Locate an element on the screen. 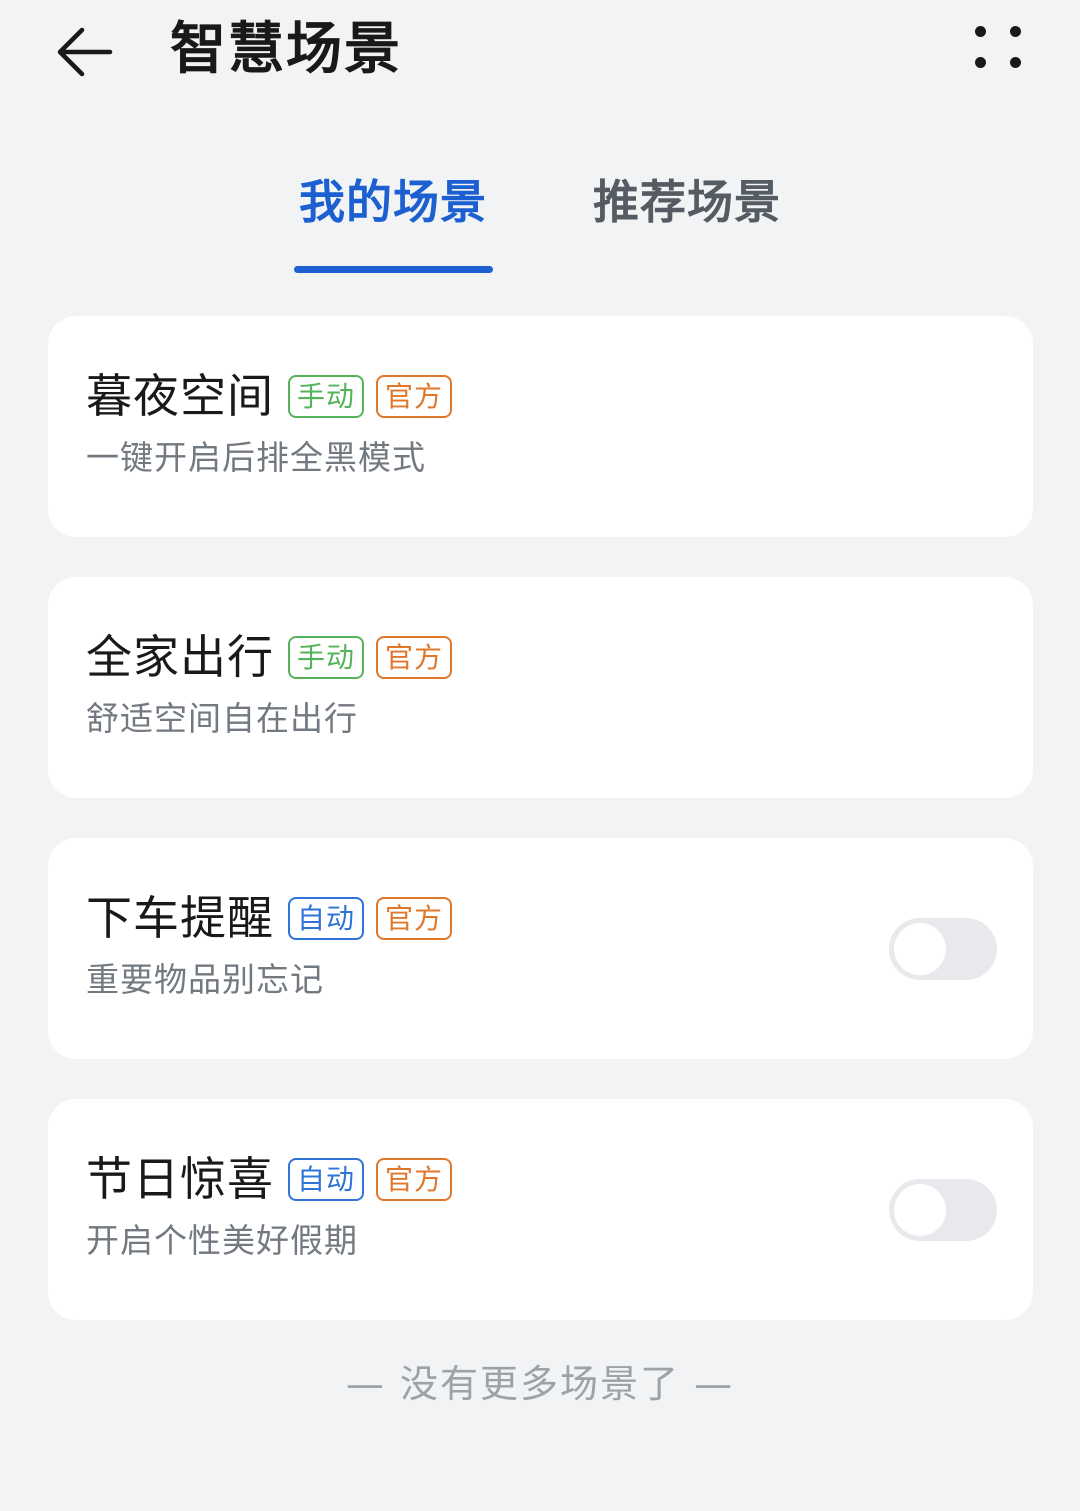 This screenshot has width=1080, height=1511. scene-subtitle: 舒适空间自在出行 is located at coordinates (222, 718).